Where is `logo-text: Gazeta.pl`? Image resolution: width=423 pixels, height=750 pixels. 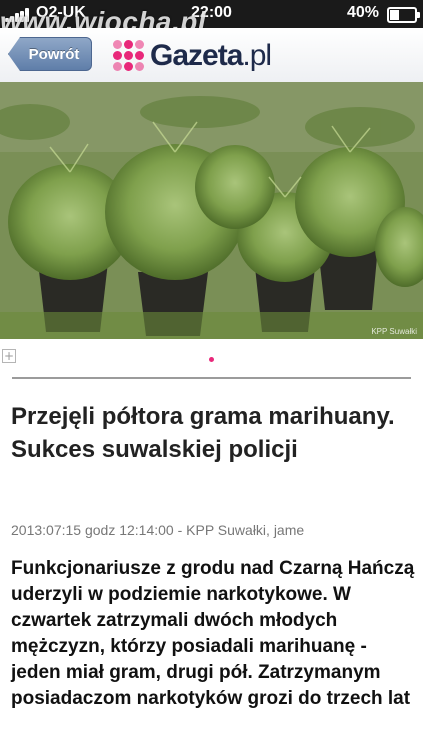 logo-text: Gazeta.pl is located at coordinates (211, 55).